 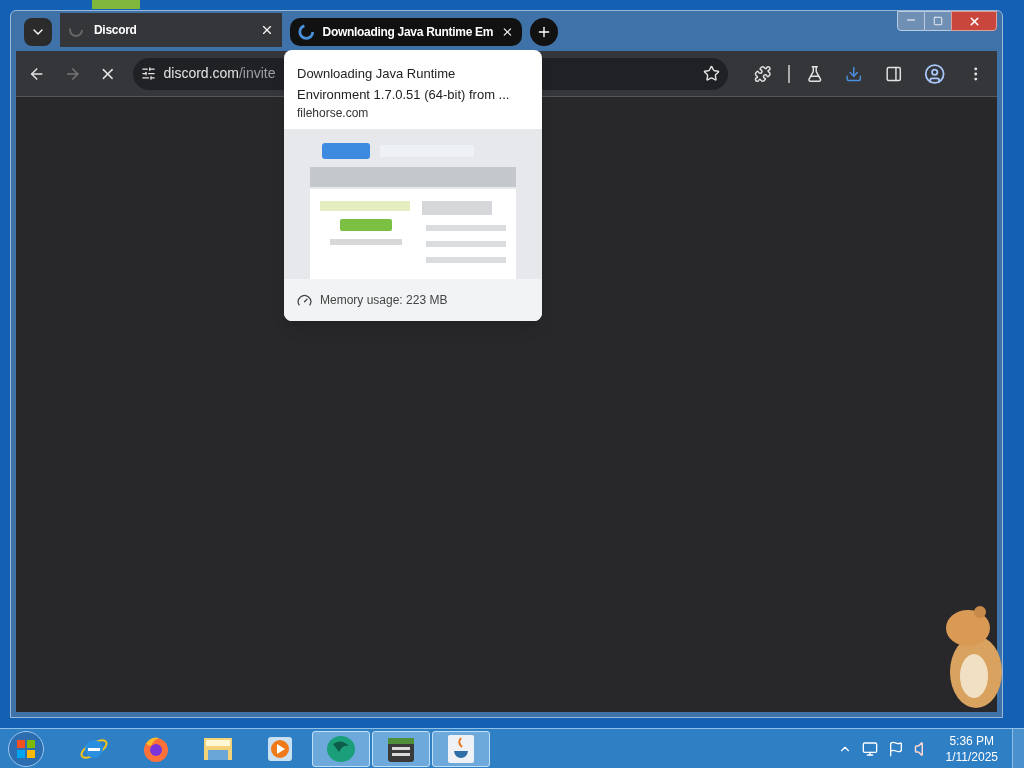 I want to click on download-icon, so click(x=854, y=73).